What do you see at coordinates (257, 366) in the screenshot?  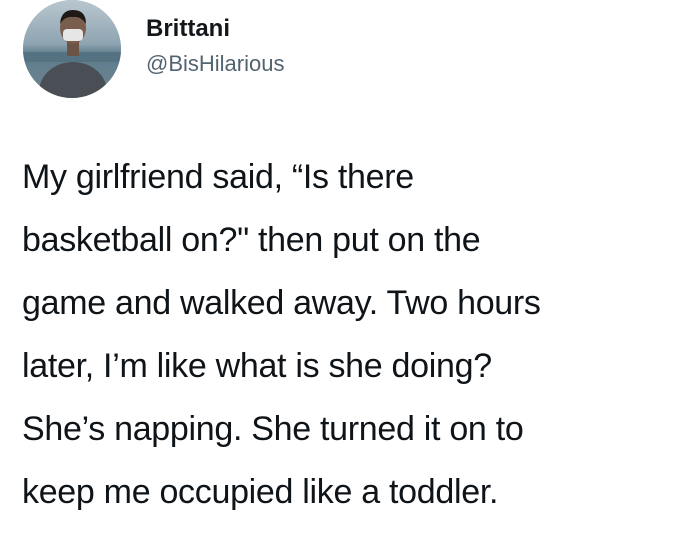 I see `tweet-text-line: later, I’m like what is she doing?` at bounding box center [257, 366].